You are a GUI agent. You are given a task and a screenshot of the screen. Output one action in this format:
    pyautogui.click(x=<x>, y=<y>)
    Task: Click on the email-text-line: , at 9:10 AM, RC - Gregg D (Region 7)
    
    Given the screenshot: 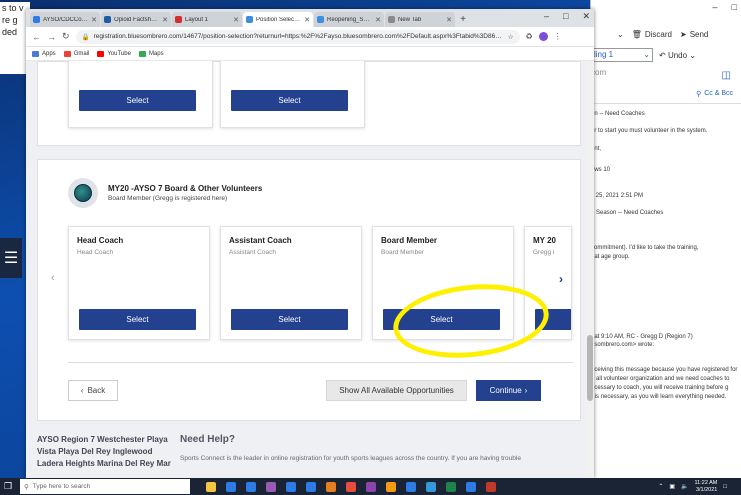 What is the action you would take?
    pyautogui.click(x=642, y=337)
    